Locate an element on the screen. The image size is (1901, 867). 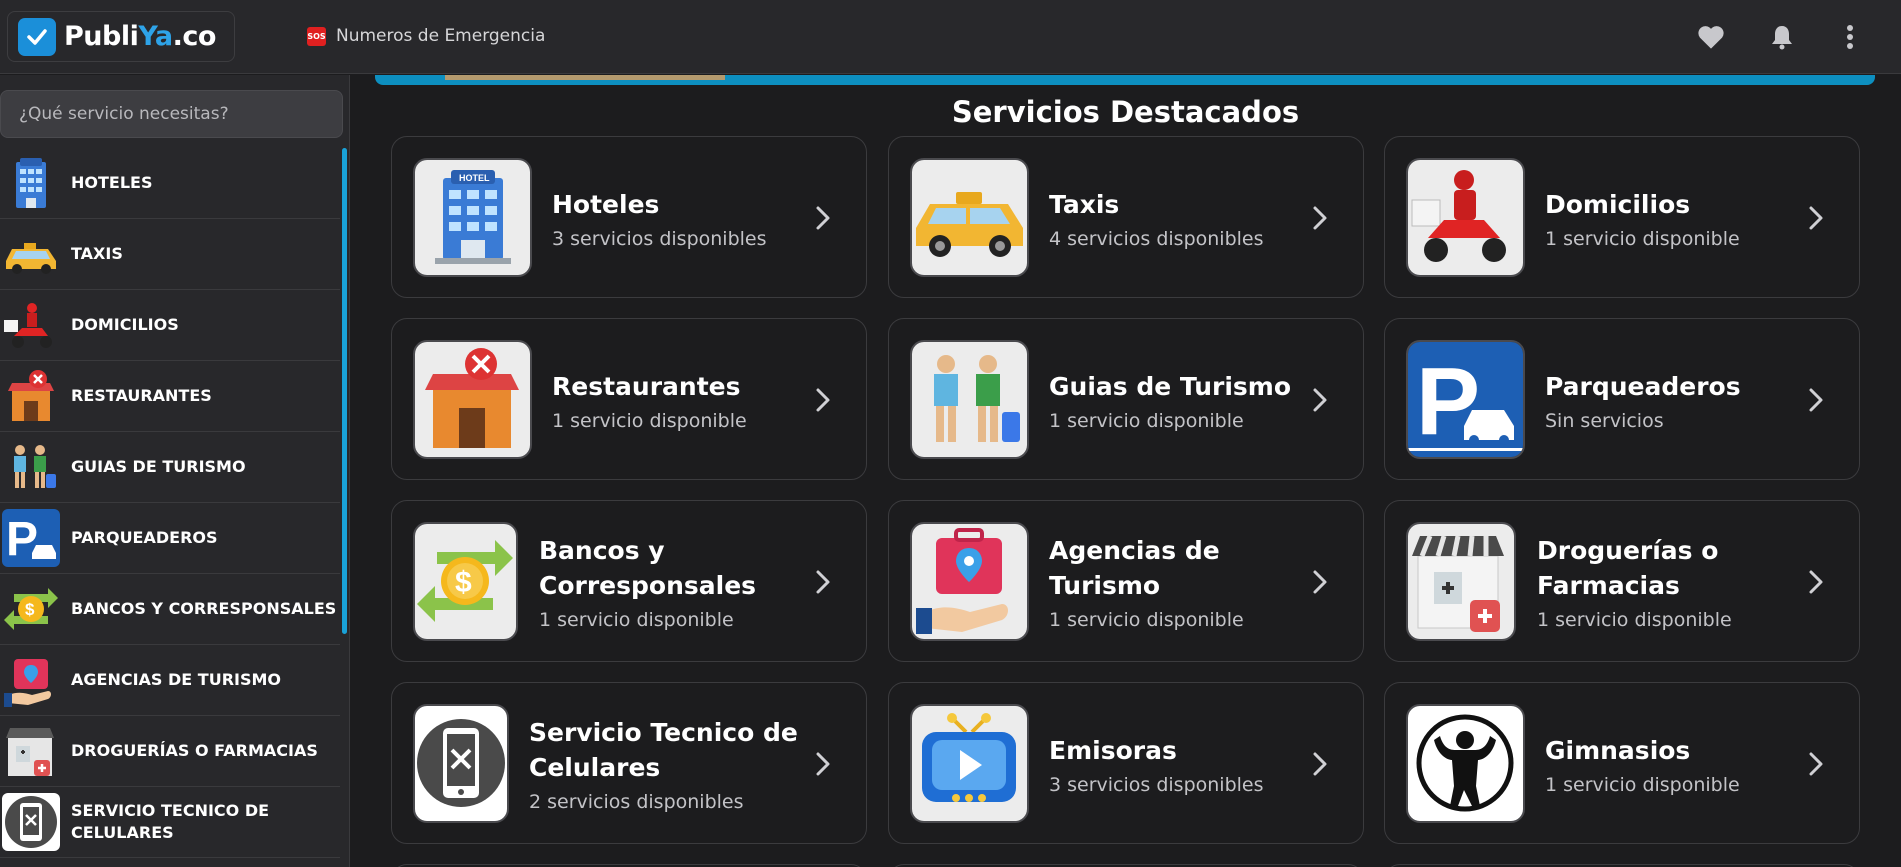
sidebar-item-label: SERVICIO TECNICO DE CELULARES is located at coordinates (170, 821).